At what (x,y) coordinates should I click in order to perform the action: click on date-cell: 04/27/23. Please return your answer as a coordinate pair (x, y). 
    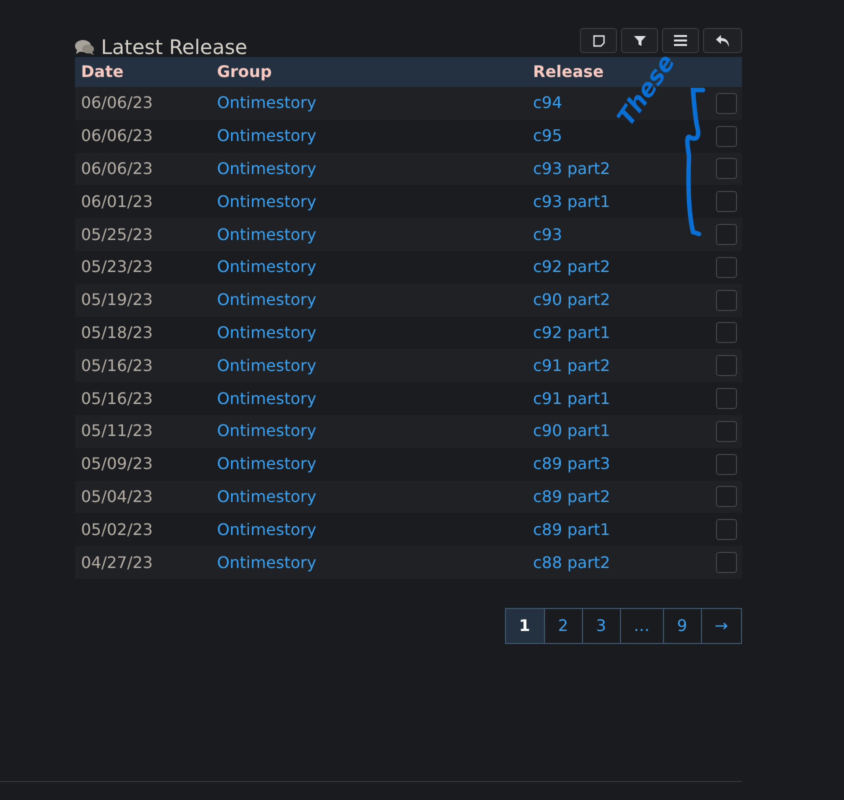
    Looking at the image, I should click on (143, 562).